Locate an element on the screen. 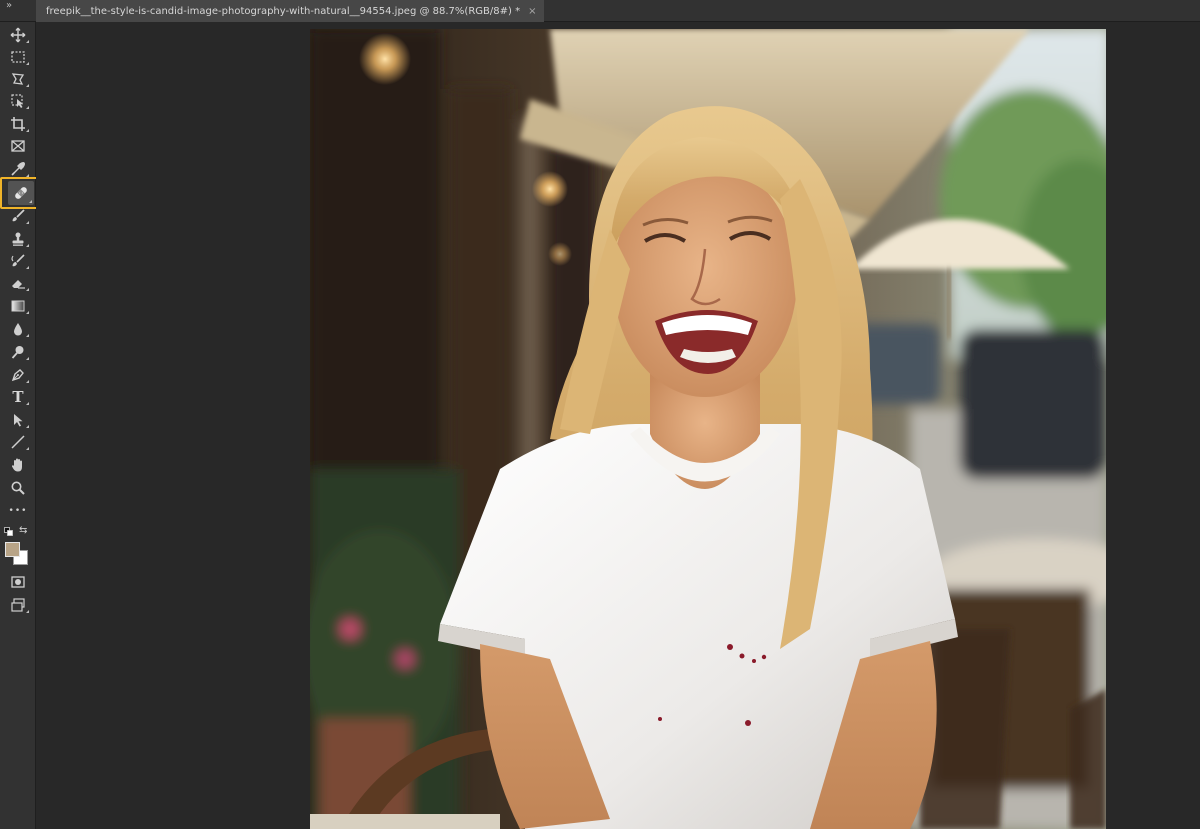  quick-mask-icon is located at coordinates (18, 581).